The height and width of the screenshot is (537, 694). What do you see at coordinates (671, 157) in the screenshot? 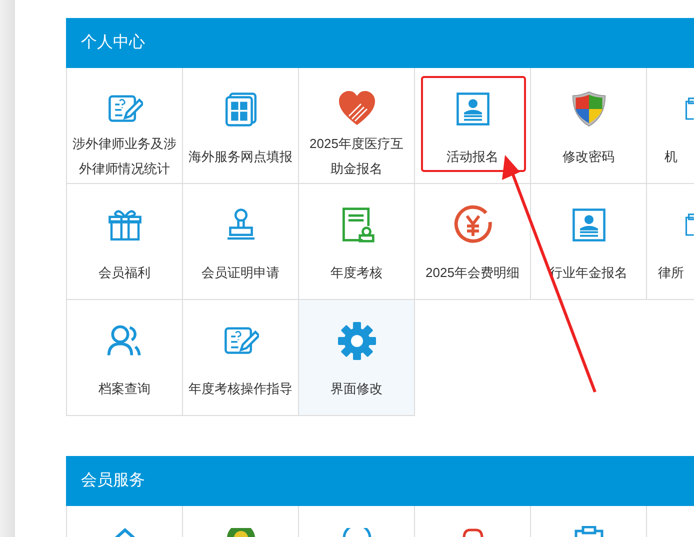
I see `tile-label: 机` at bounding box center [671, 157].